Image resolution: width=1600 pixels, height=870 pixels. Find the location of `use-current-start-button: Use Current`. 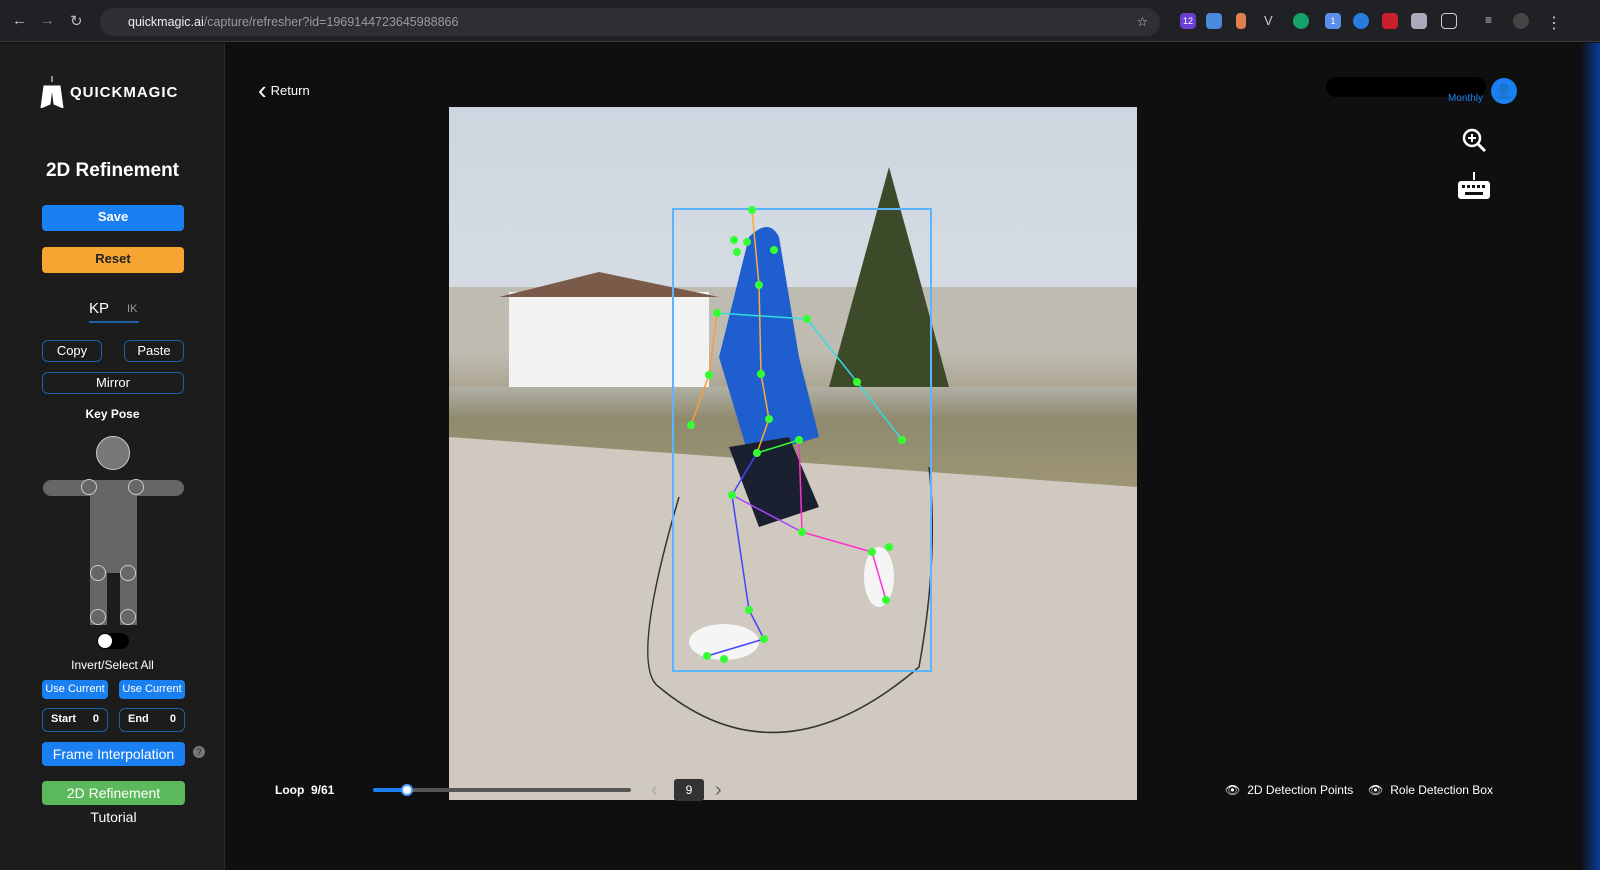

use-current-start-button: Use Current is located at coordinates (75, 689).